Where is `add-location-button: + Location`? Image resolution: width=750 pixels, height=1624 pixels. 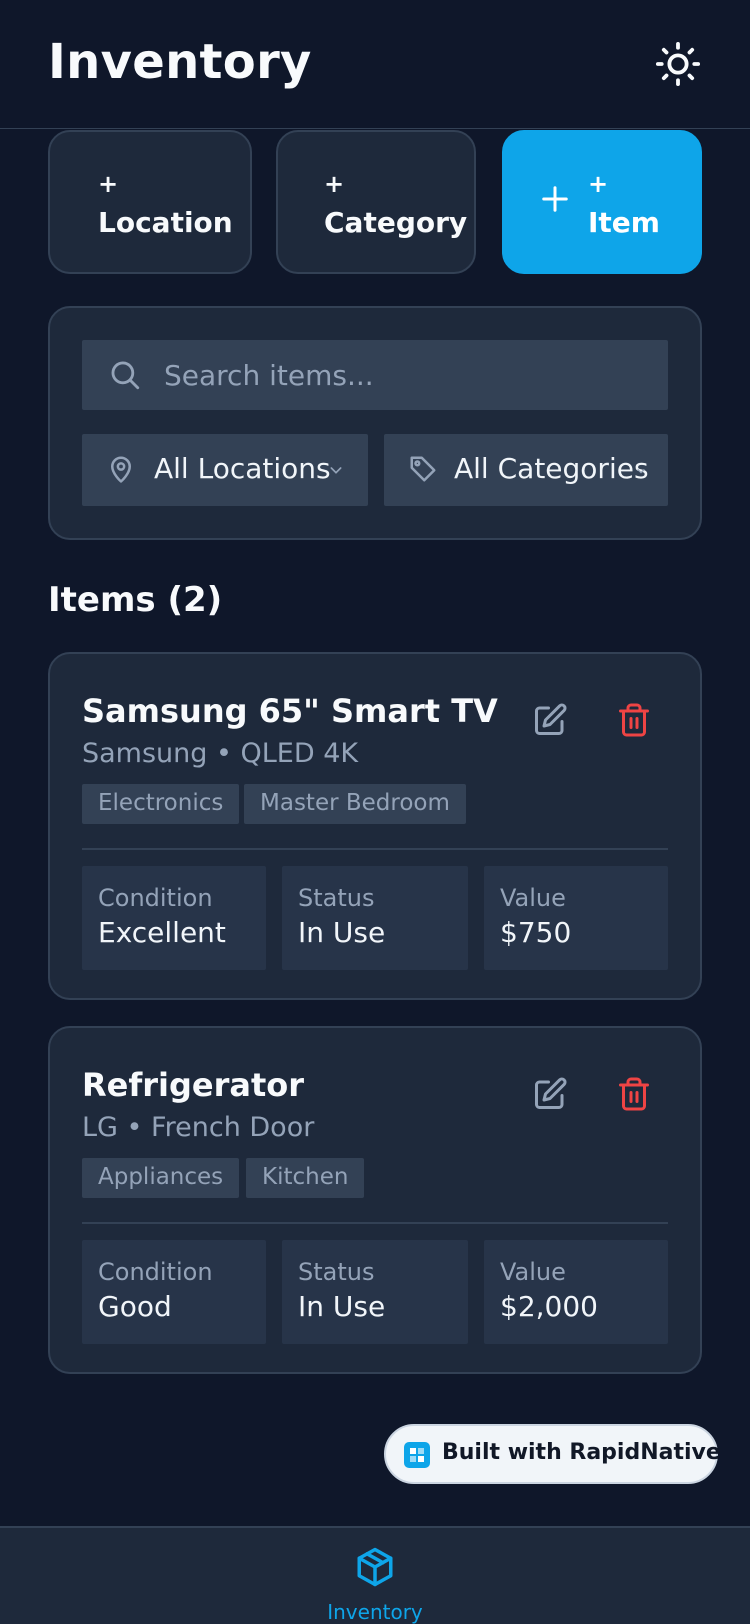
add-location-button: + Location is located at coordinates (150, 202).